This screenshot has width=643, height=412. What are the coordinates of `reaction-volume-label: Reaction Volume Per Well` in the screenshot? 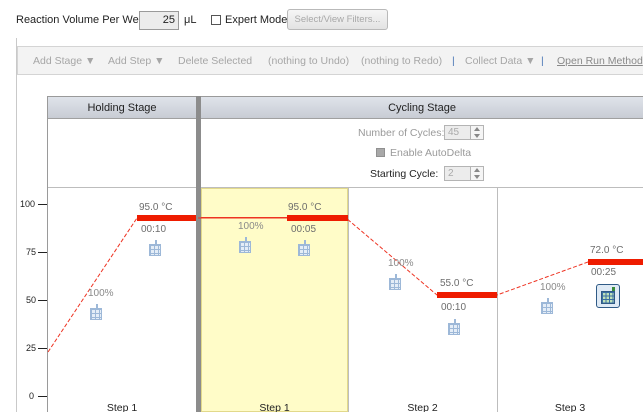 It's located at (80, 20).